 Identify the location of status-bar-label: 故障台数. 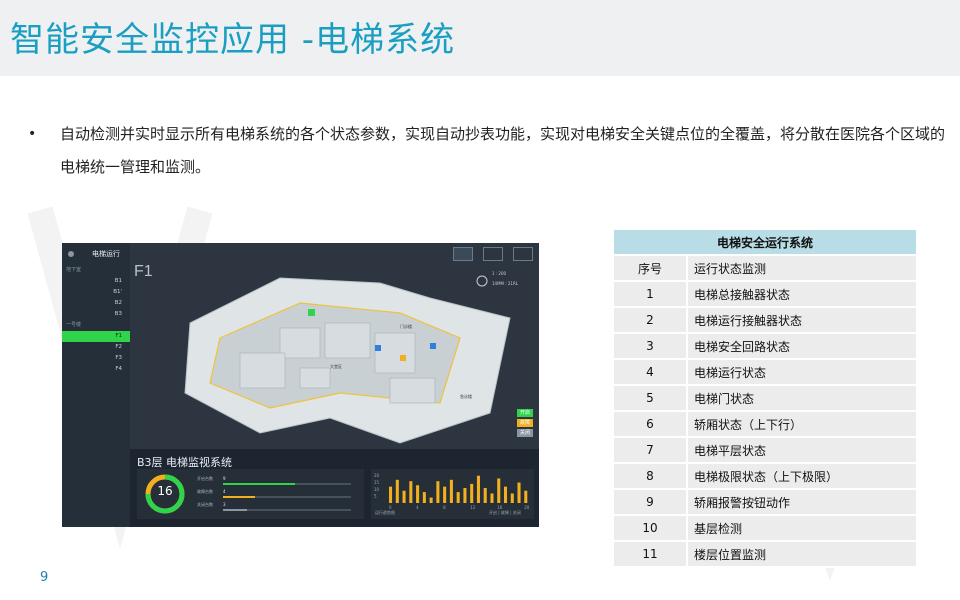
(205, 491).